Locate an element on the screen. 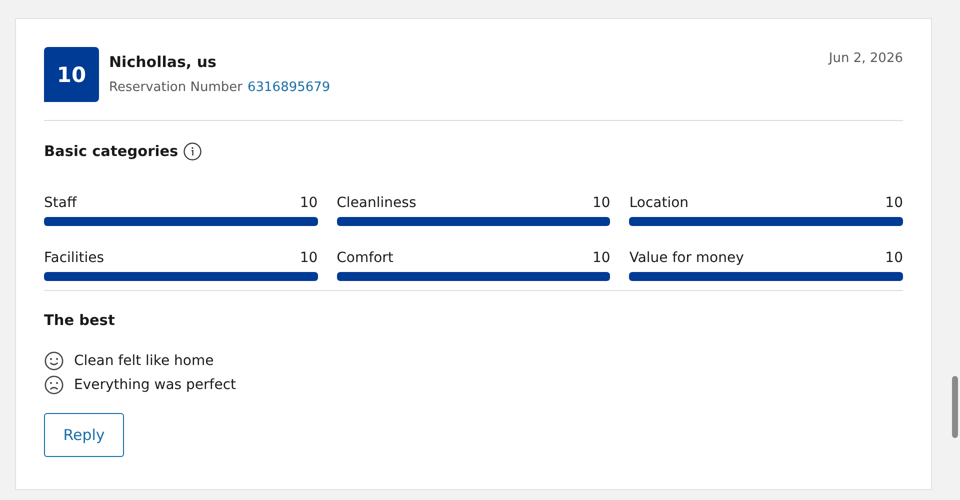 The image size is (960, 500). section-title: Basic categories is located at coordinates (111, 152).